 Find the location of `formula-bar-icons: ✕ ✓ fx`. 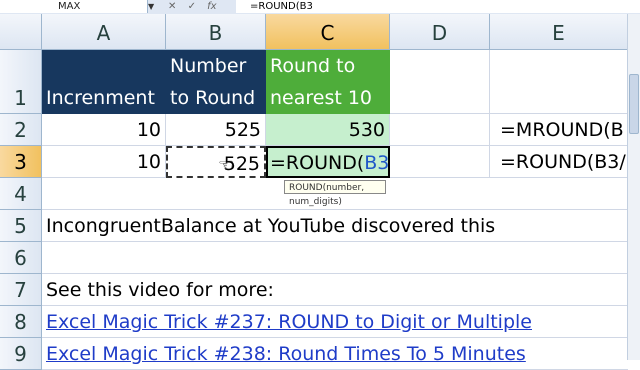

formula-bar-icons: ✕ ✓ fx is located at coordinates (196, 6).